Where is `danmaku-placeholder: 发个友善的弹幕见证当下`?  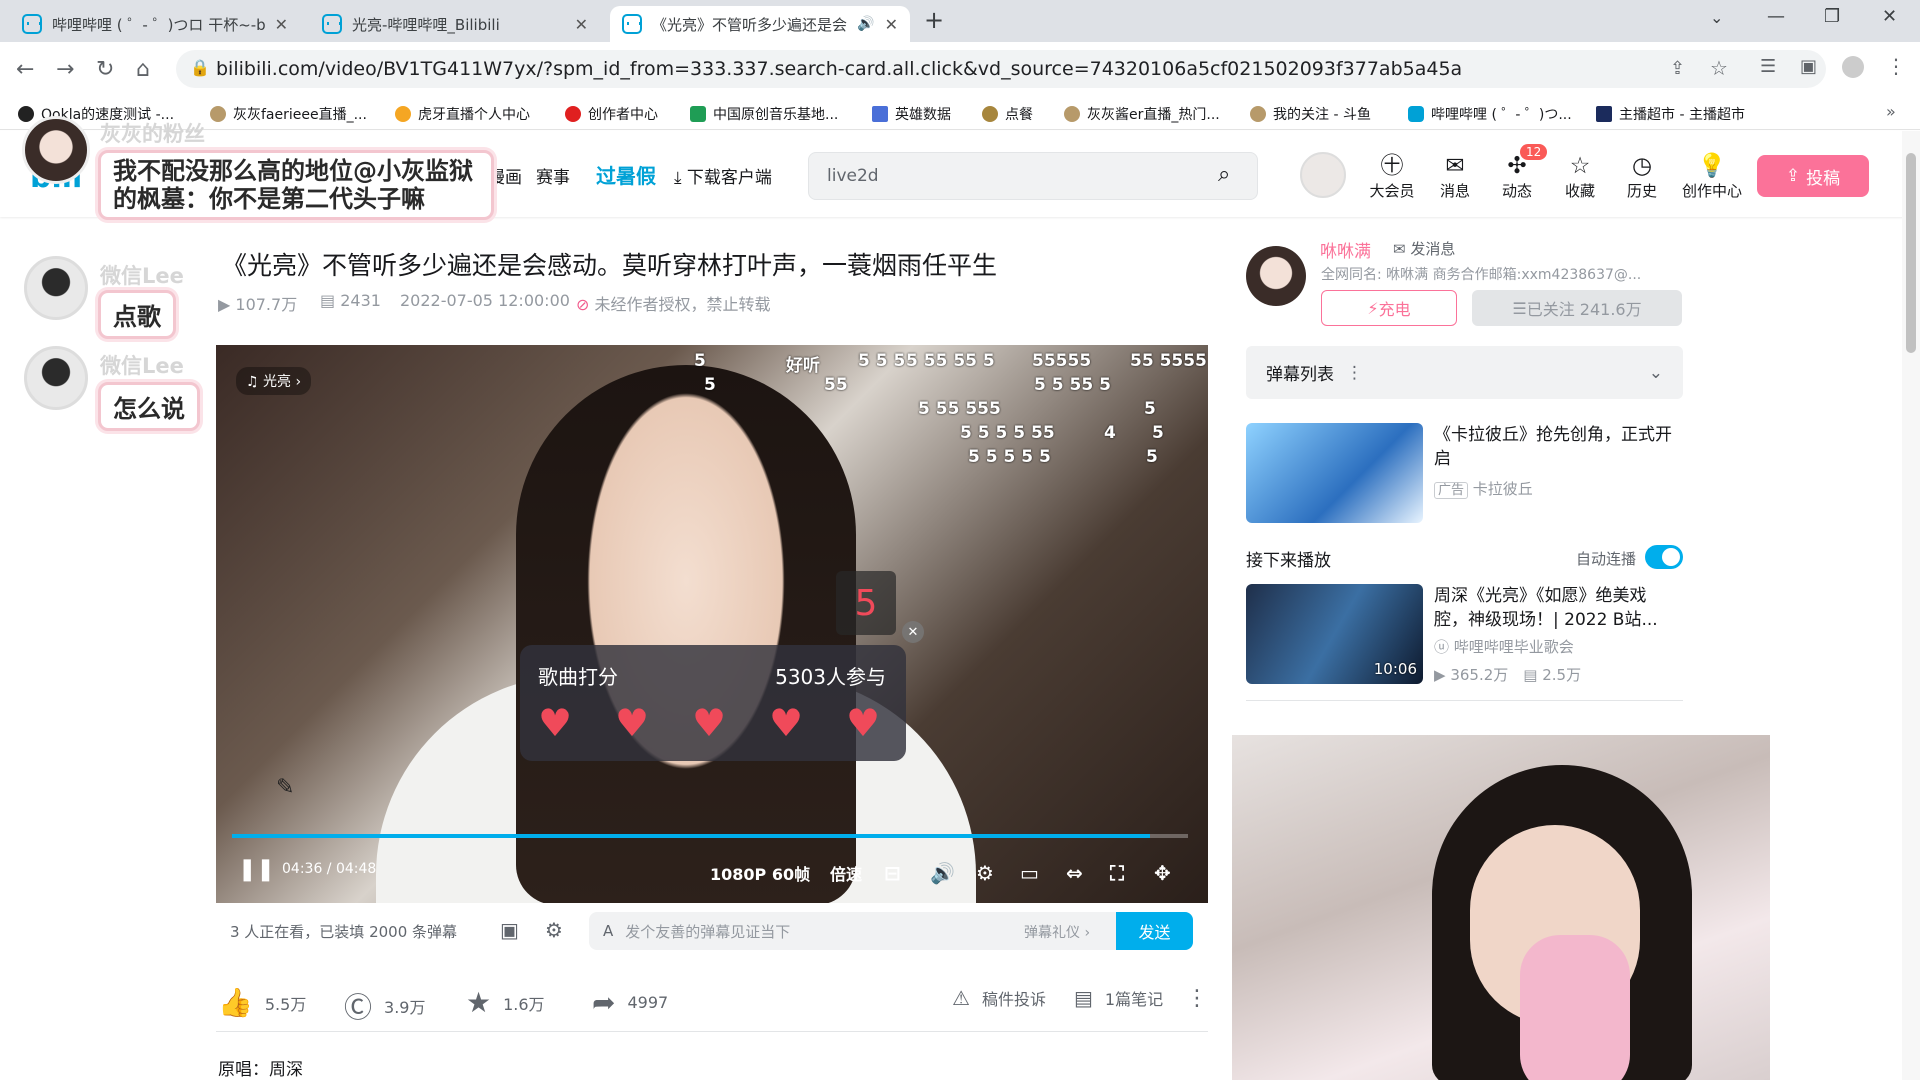 danmaku-placeholder: 发个友善的弹幕见证当下 is located at coordinates (708, 931).